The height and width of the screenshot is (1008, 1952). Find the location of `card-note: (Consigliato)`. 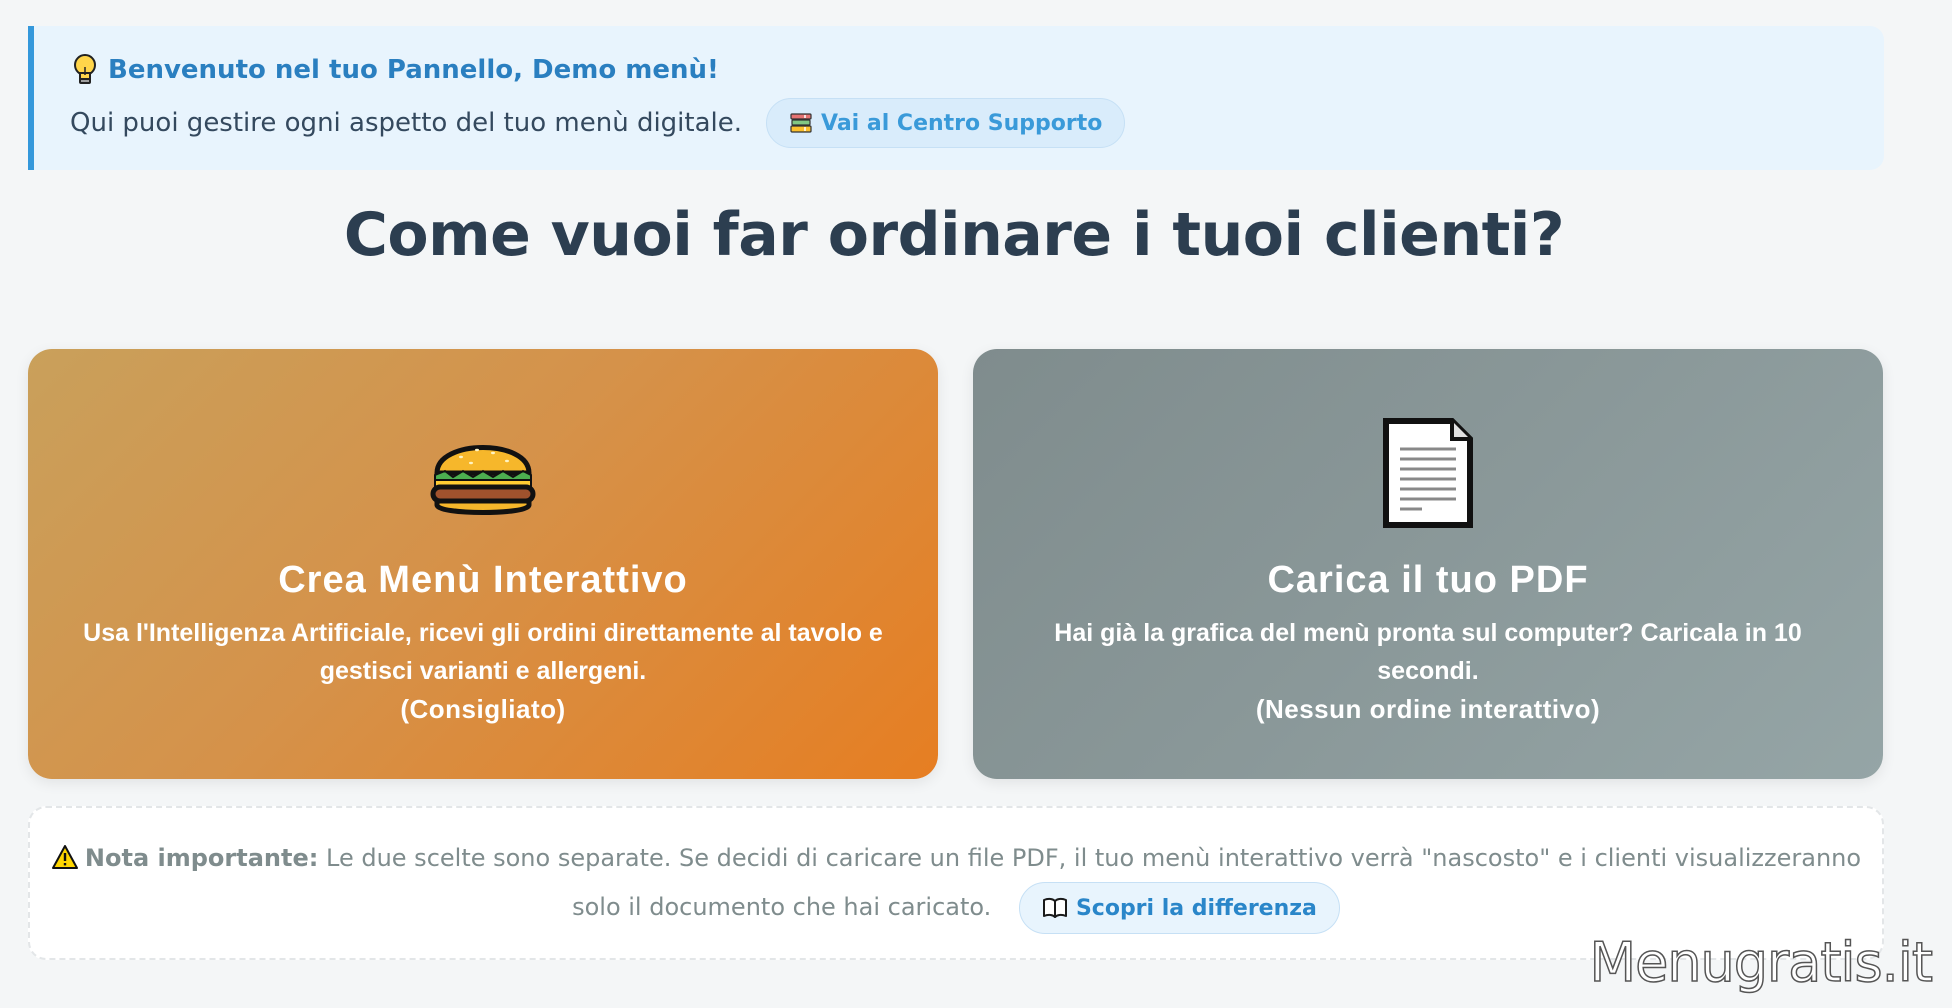

card-note: (Consigliato) is located at coordinates (483, 709).